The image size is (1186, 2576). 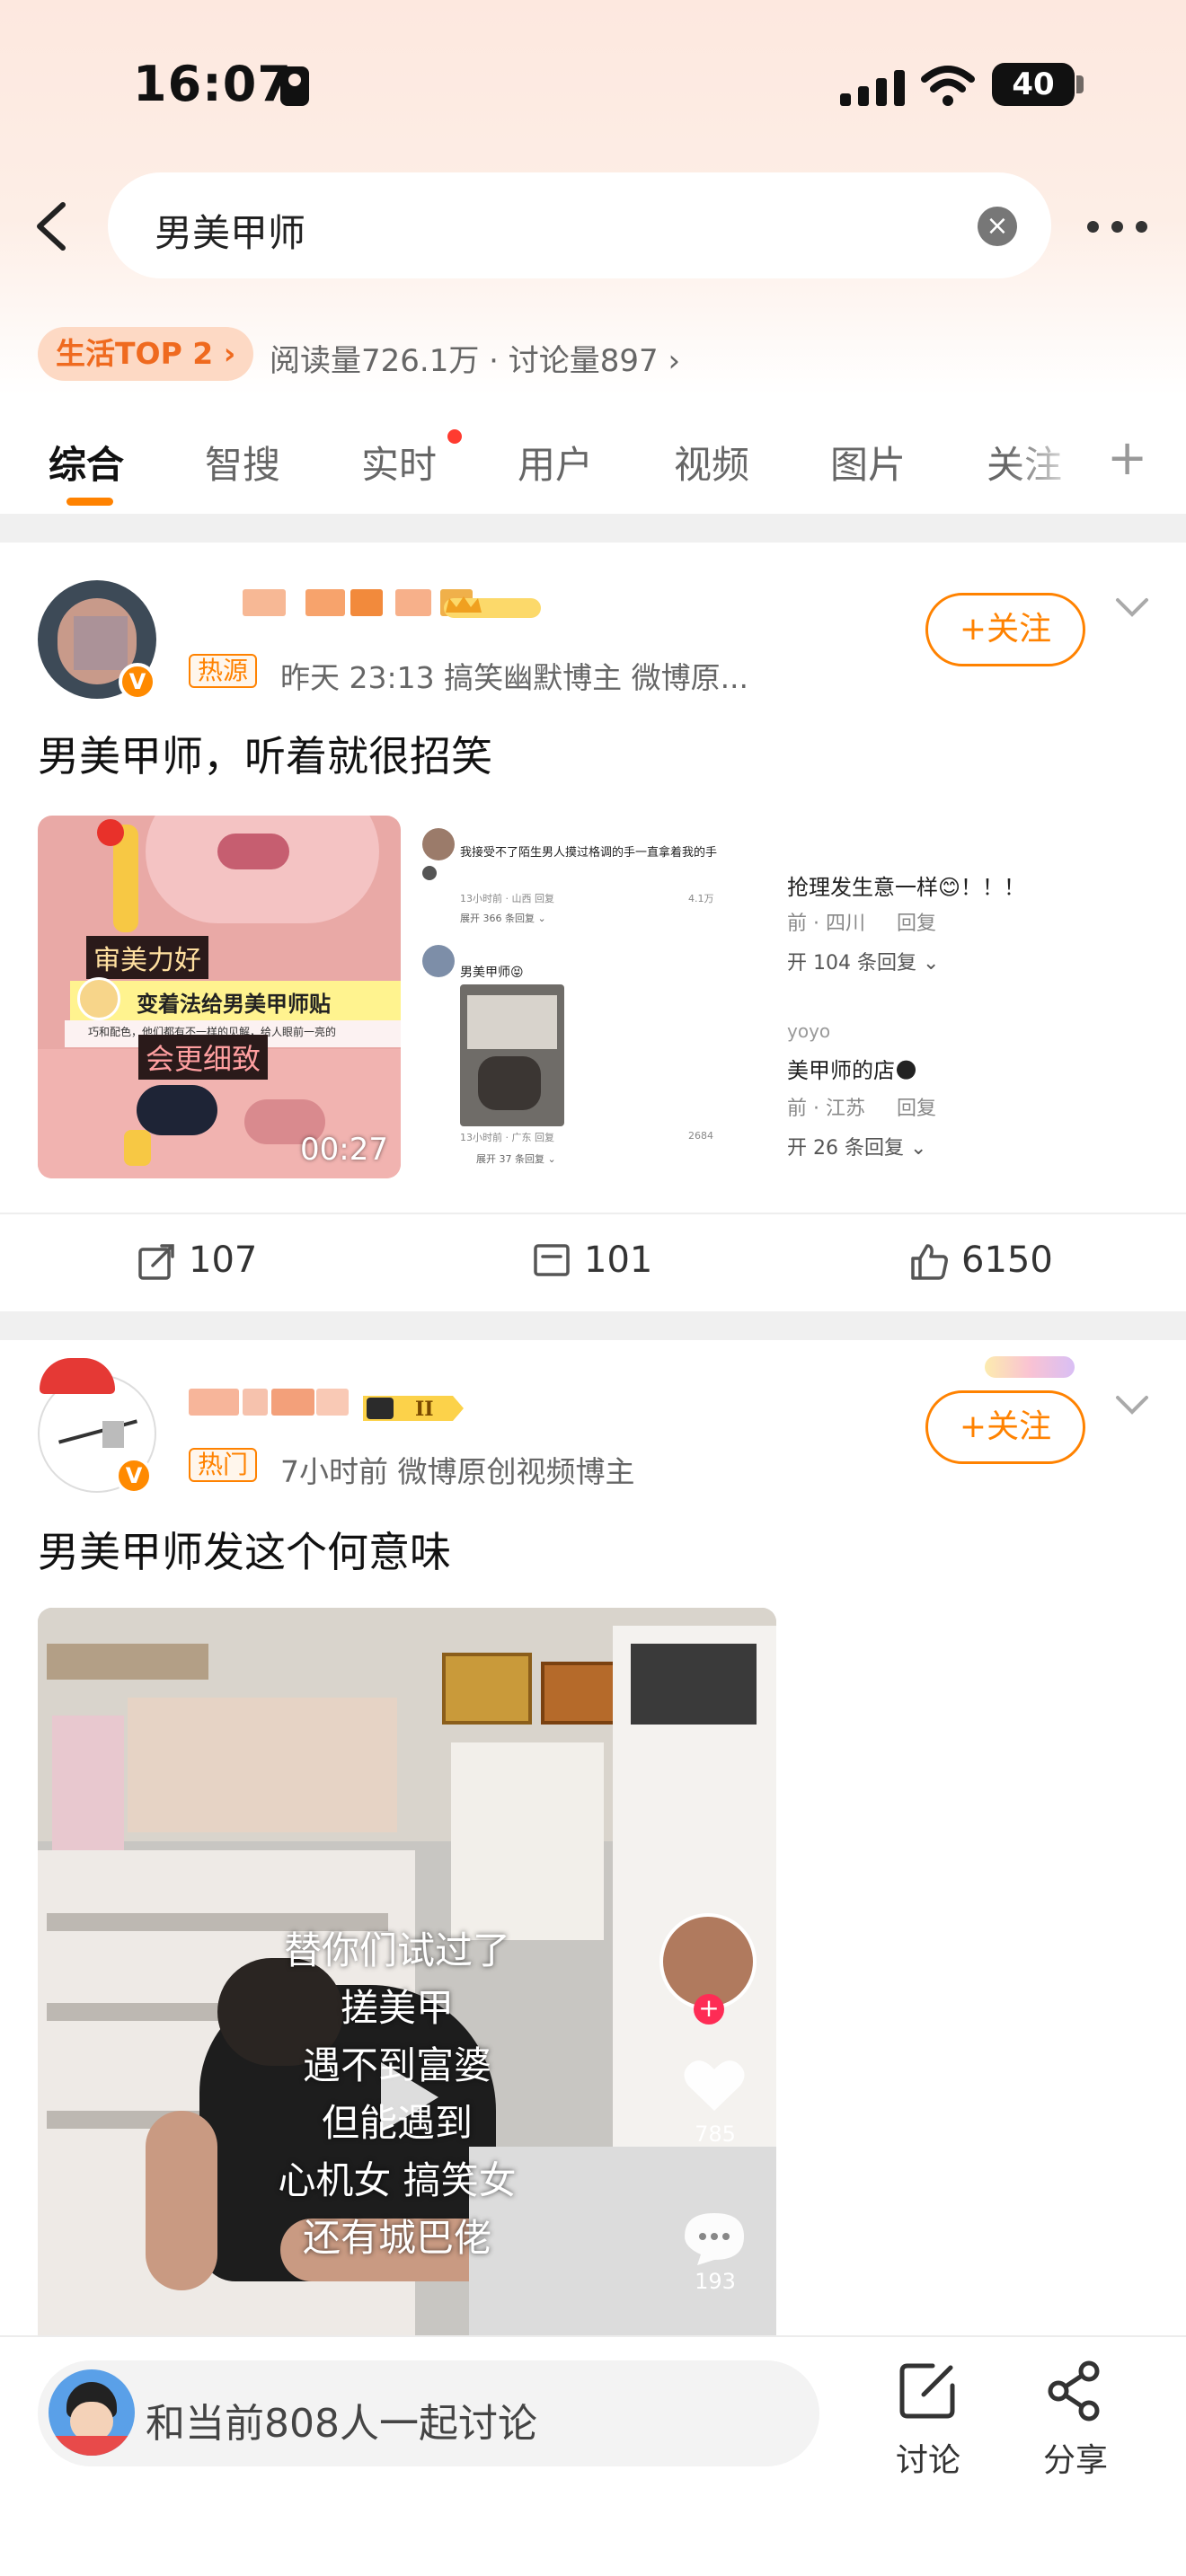 What do you see at coordinates (618, 1260) in the screenshot?
I see `comment-count: 101` at bounding box center [618, 1260].